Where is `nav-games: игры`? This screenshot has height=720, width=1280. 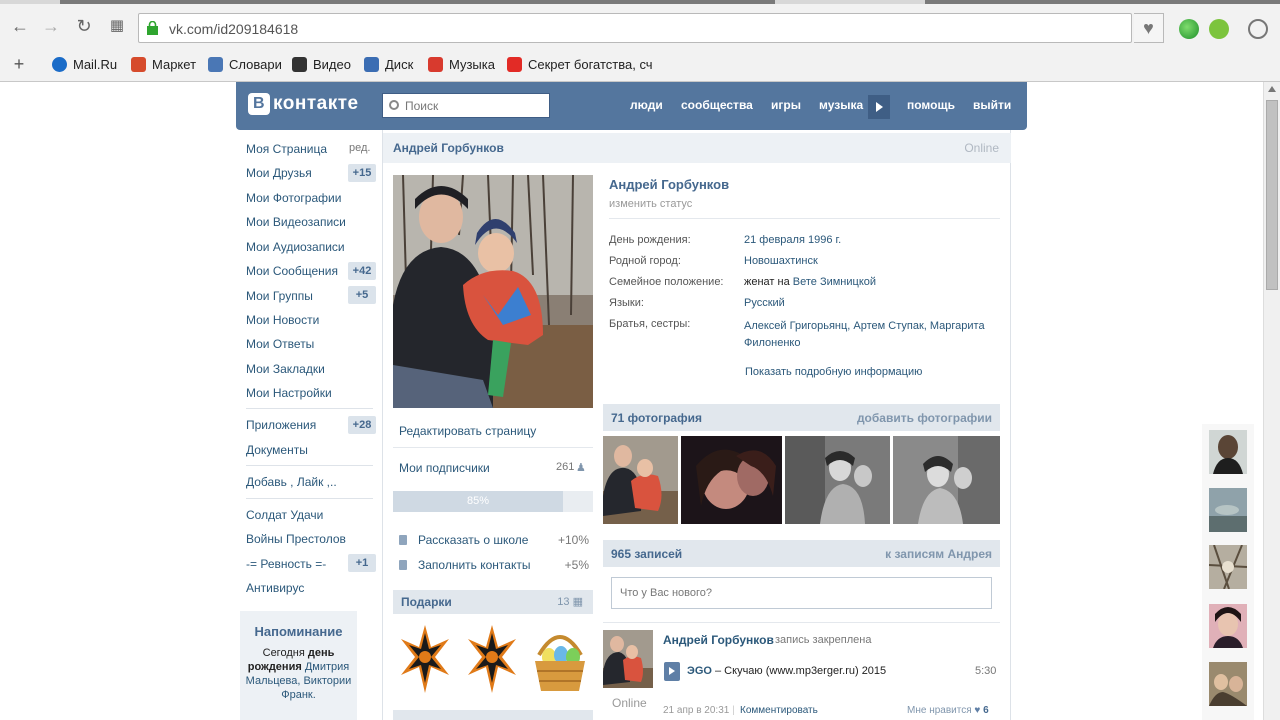
nav-games: игры is located at coordinates (786, 105).